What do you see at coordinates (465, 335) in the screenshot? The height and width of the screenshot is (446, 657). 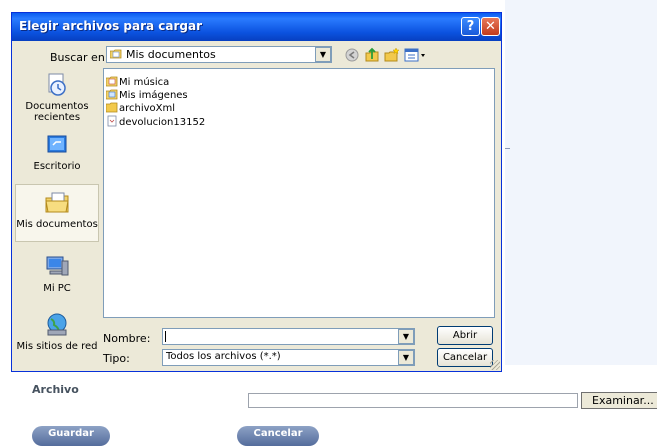 I see `open-button: Abrir` at bounding box center [465, 335].